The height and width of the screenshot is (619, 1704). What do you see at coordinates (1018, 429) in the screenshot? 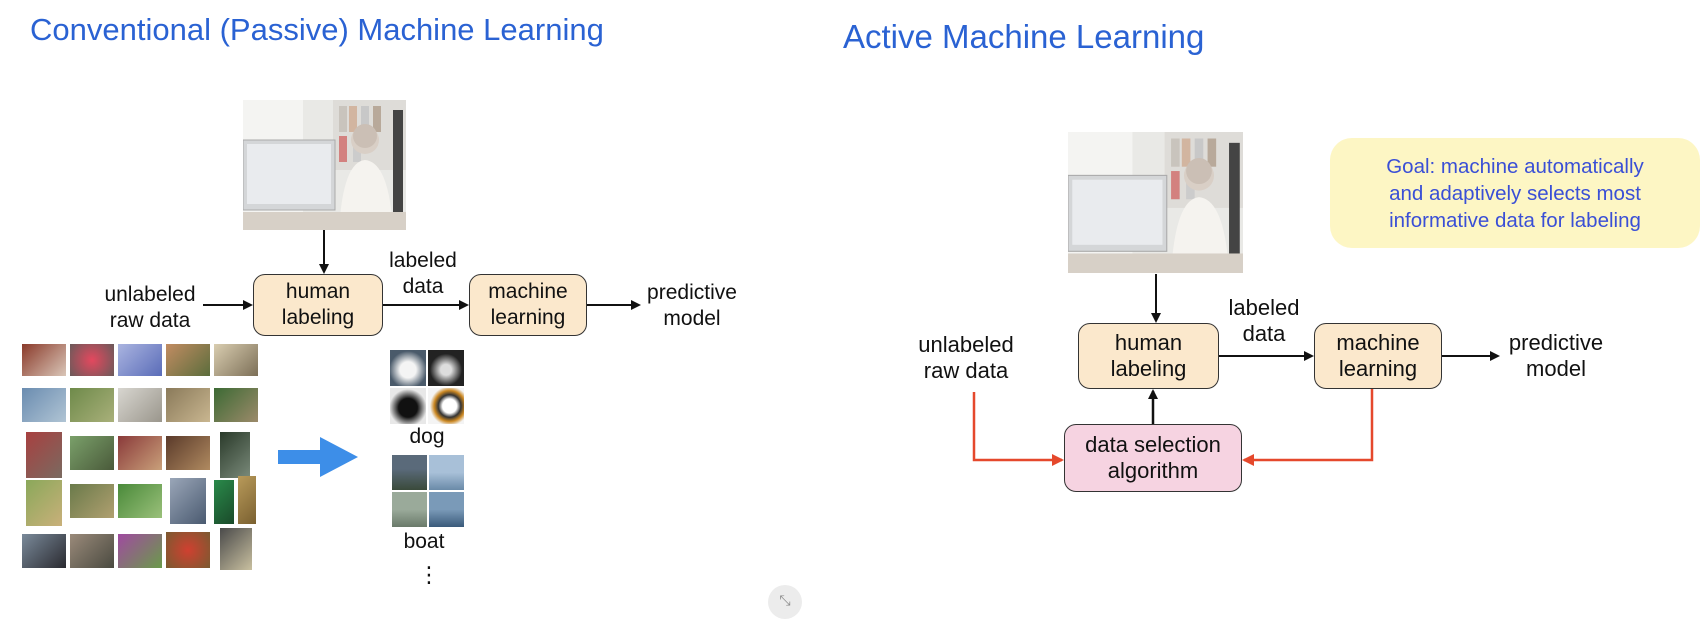
I see `raw-to-selection-arrow` at bounding box center [1018, 429].